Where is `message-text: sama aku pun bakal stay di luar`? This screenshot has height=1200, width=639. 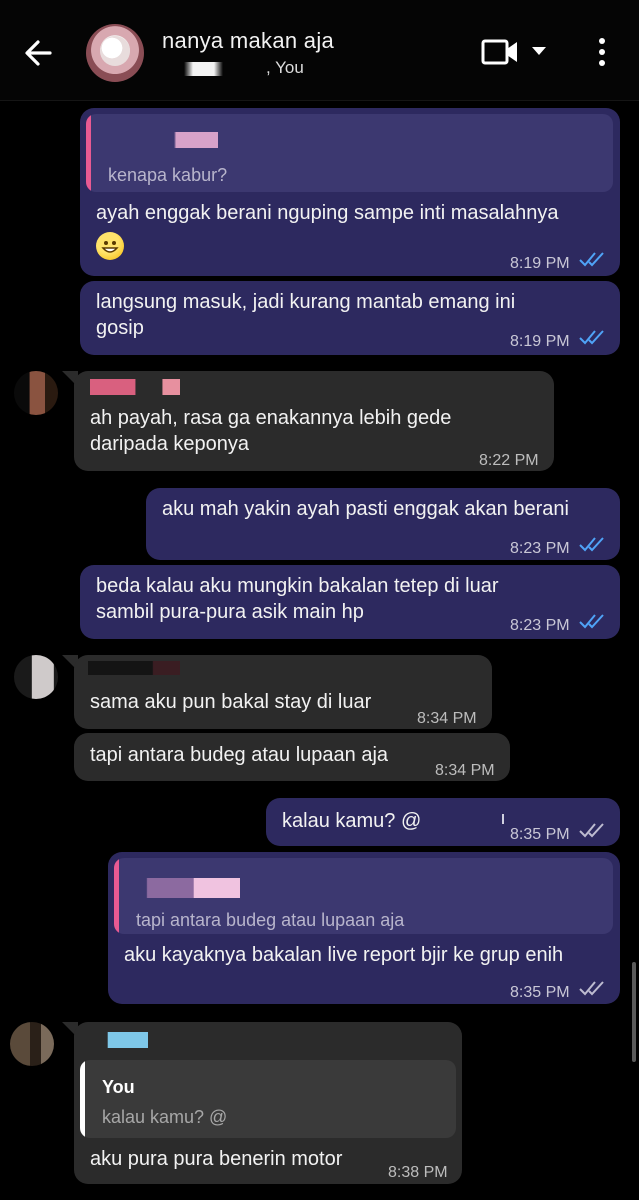
message-text: sama aku pun bakal stay di luar is located at coordinates (231, 702).